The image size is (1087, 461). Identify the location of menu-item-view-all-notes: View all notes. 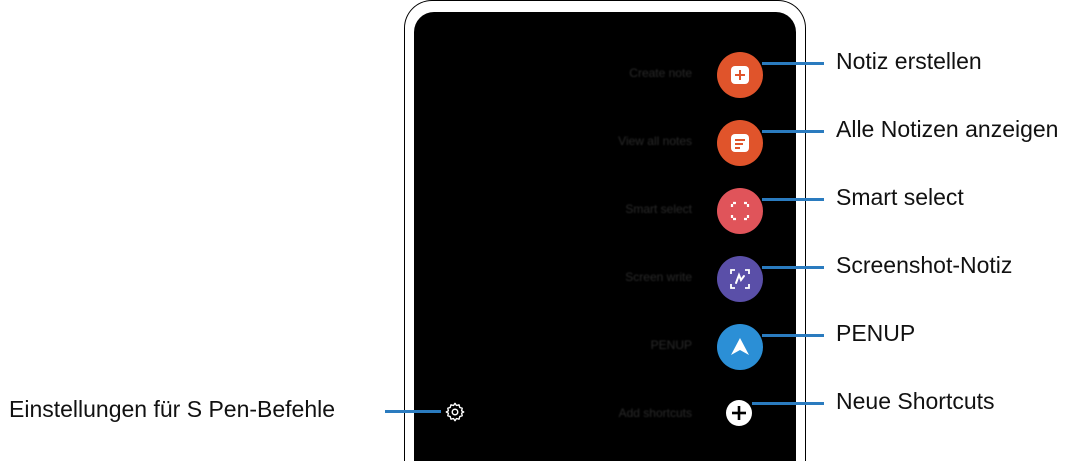
(605, 143).